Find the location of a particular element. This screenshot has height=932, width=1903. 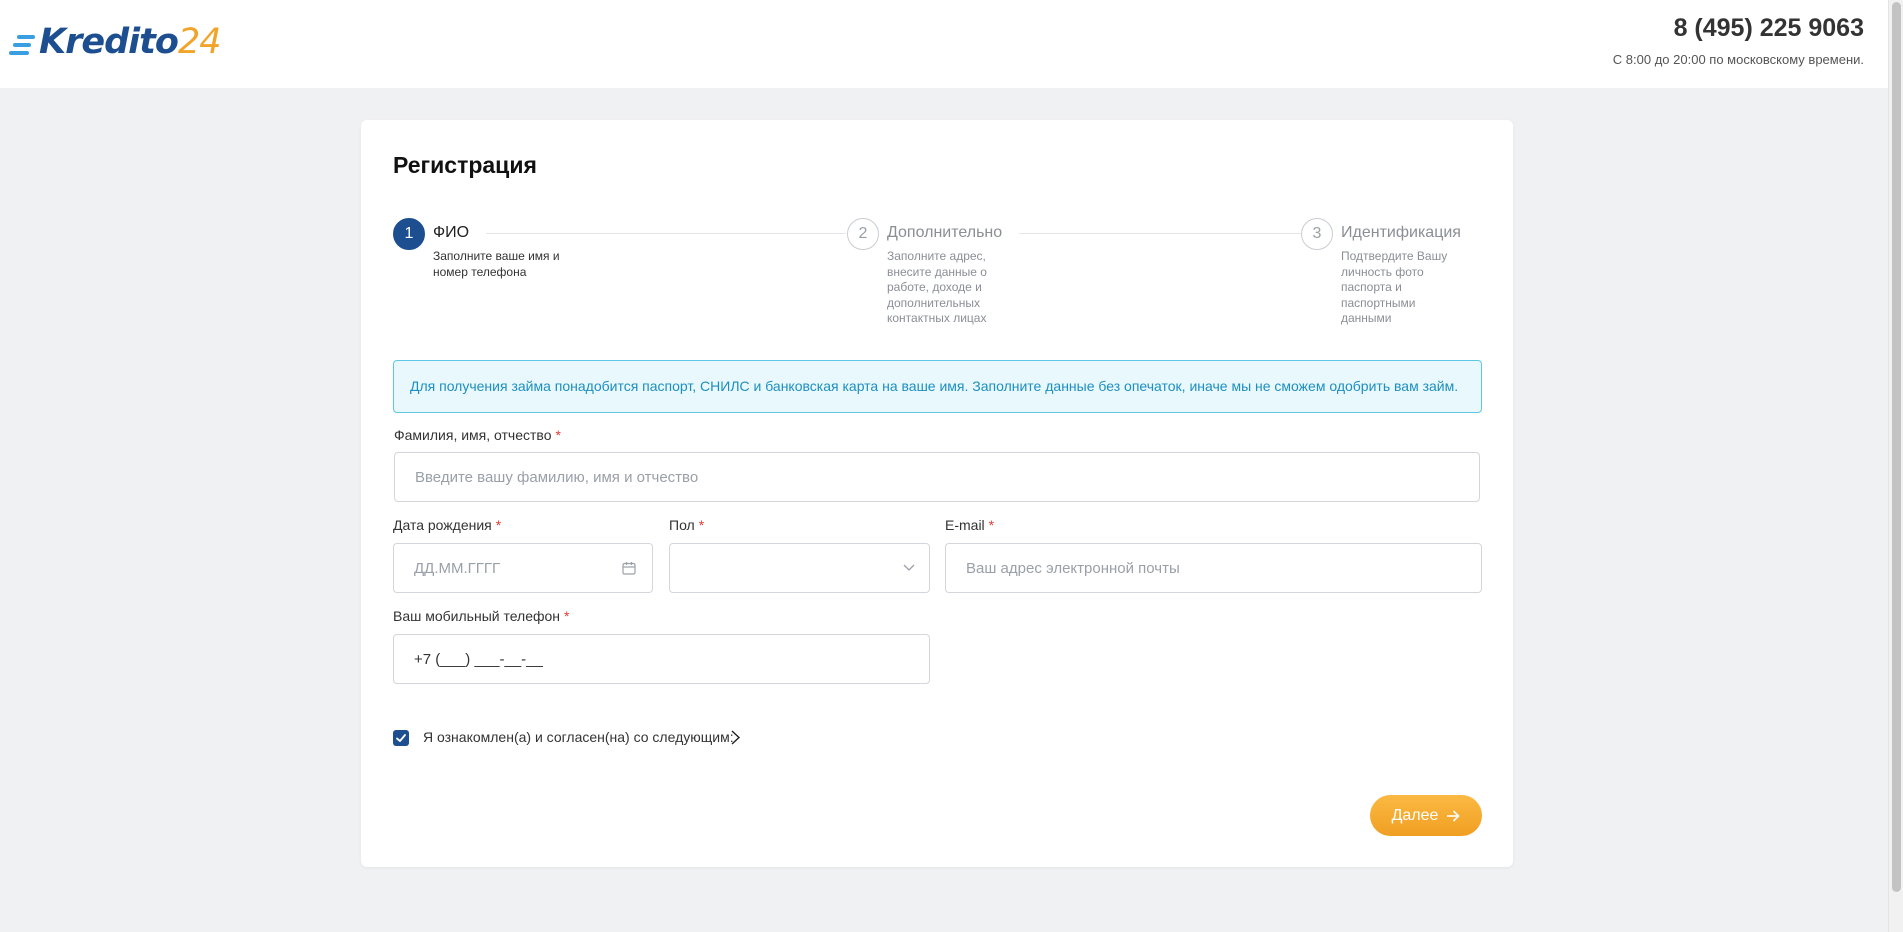

next-button-label: Далее is located at coordinates (1415, 815).